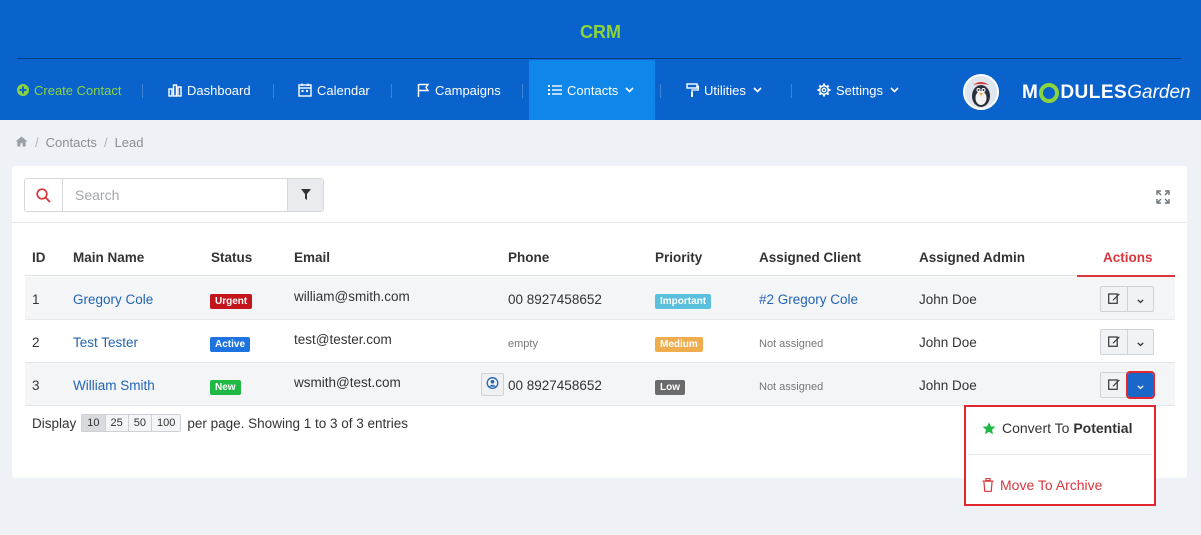 This screenshot has height=535, width=1201. I want to click on nav-settings-label: Settings, so click(859, 90).